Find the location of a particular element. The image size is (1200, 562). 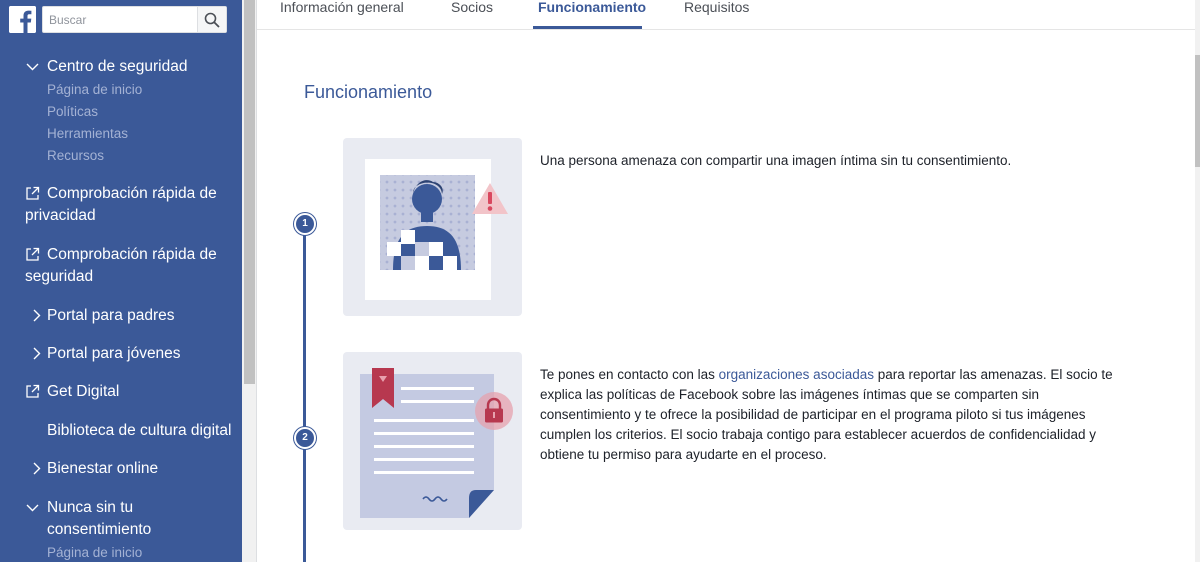

facebook-logo-icon is located at coordinates (22, 19).